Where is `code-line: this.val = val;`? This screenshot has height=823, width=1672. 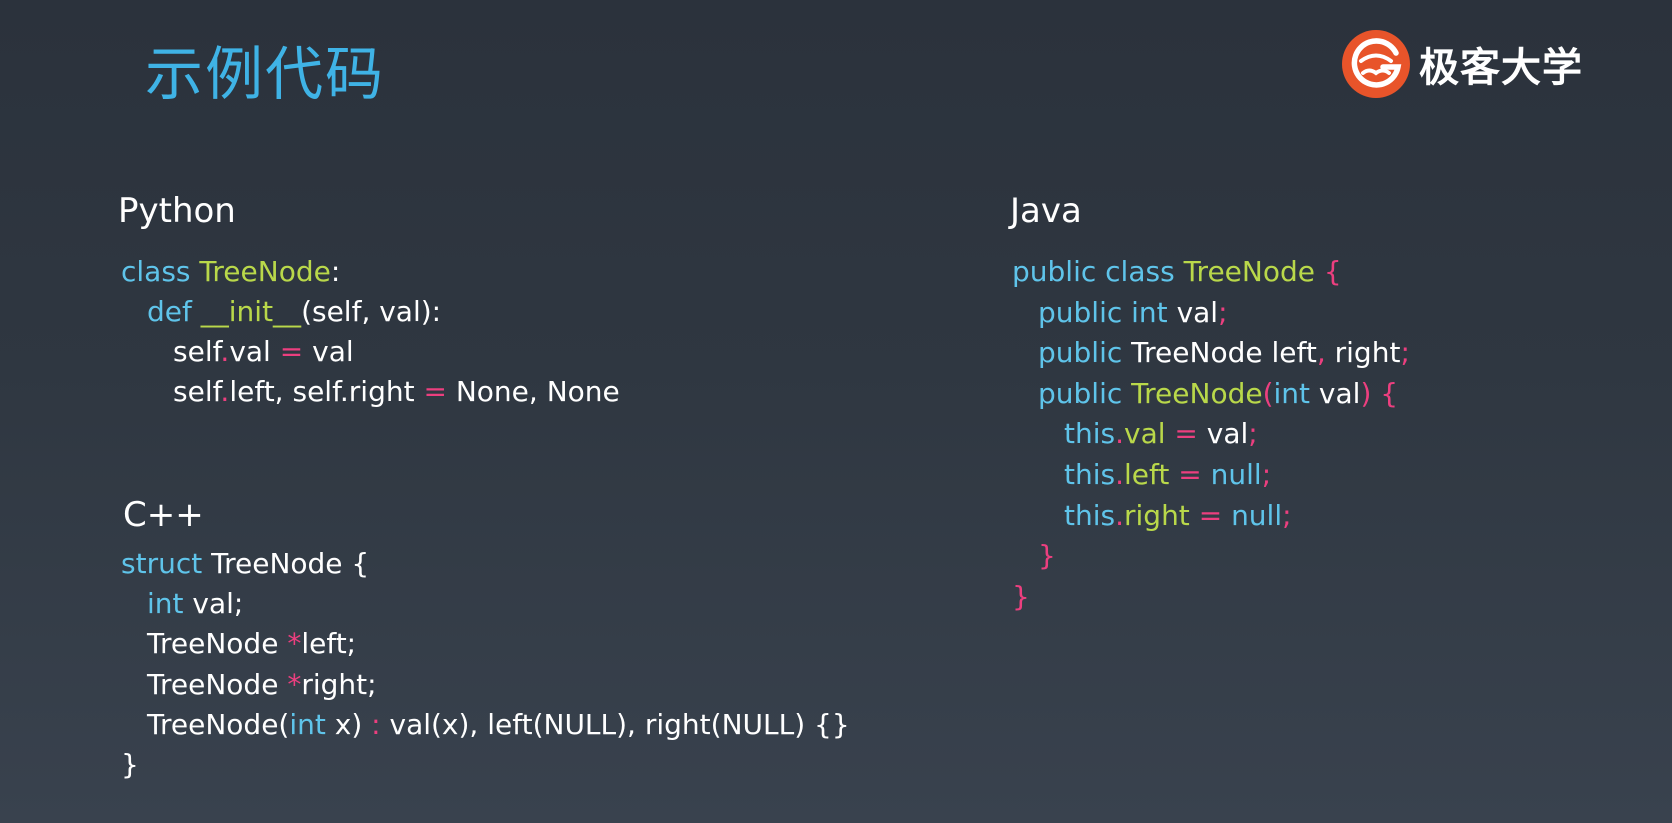
code-line: this.val = val; is located at coordinates (1211, 434).